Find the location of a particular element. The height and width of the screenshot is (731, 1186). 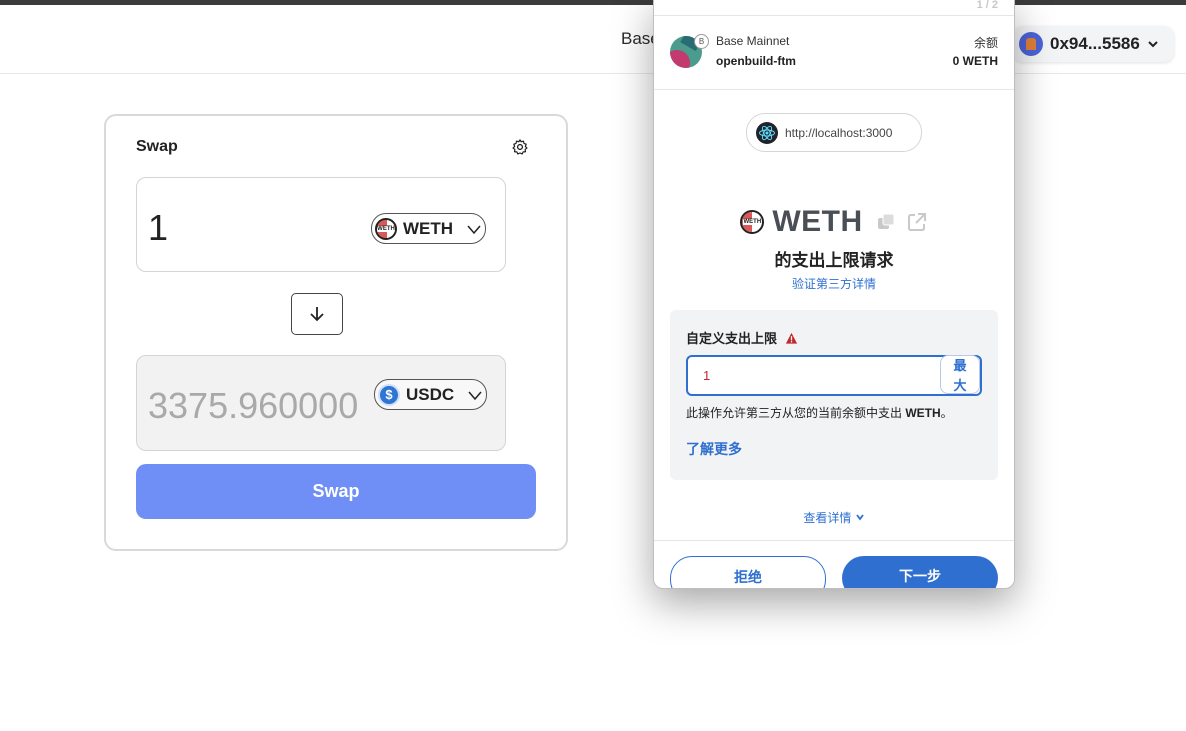

swap-title: Swap is located at coordinates (157, 146).